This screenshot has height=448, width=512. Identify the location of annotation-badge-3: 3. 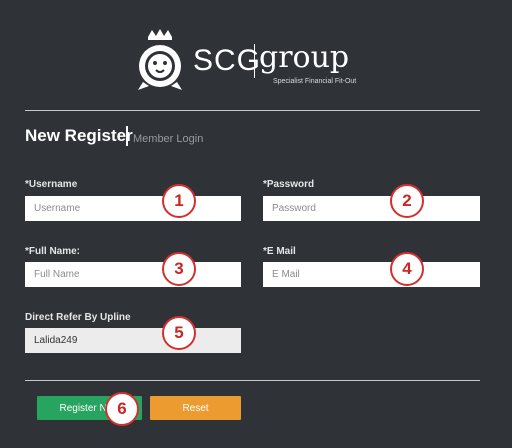
(179, 269).